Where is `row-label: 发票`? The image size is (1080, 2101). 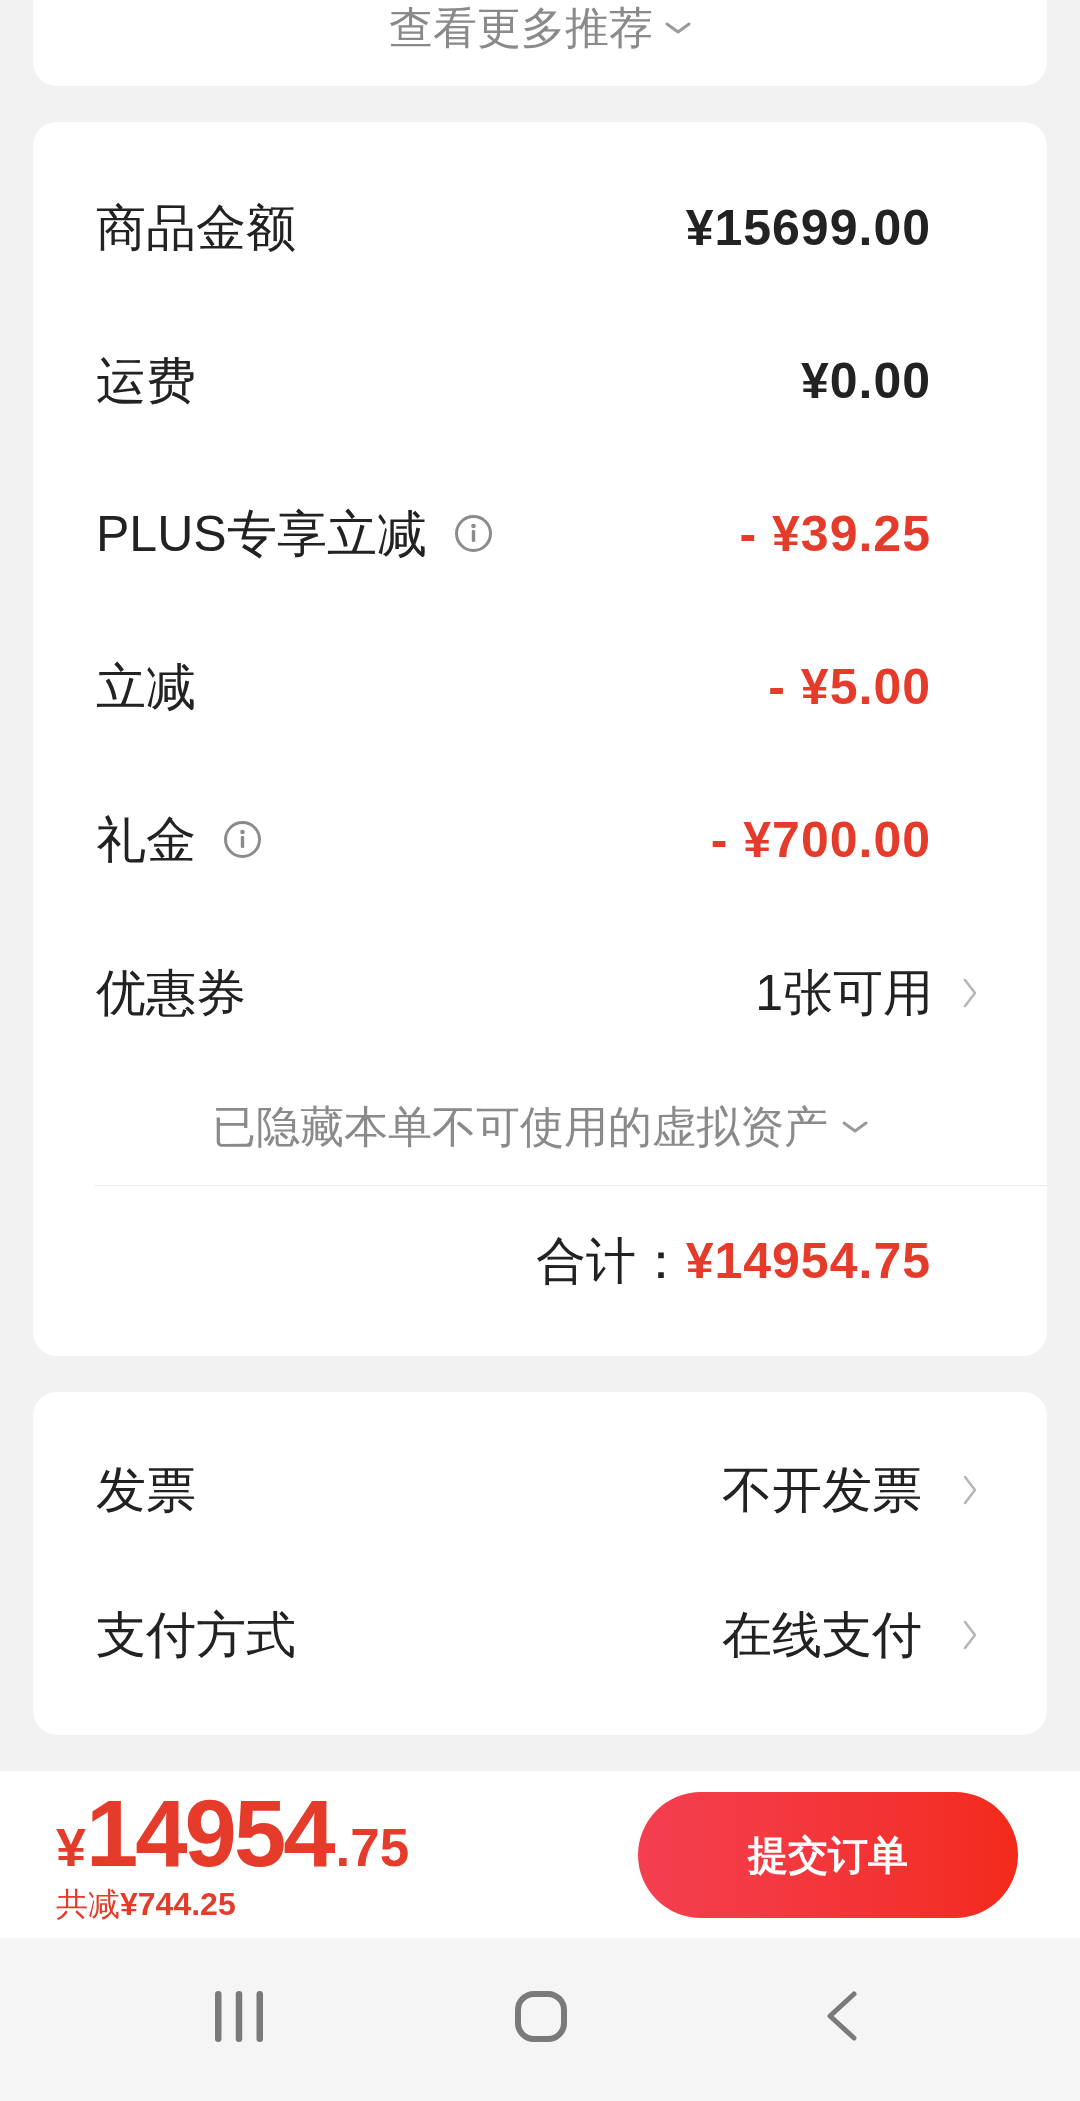 row-label: 发票 is located at coordinates (146, 1489).